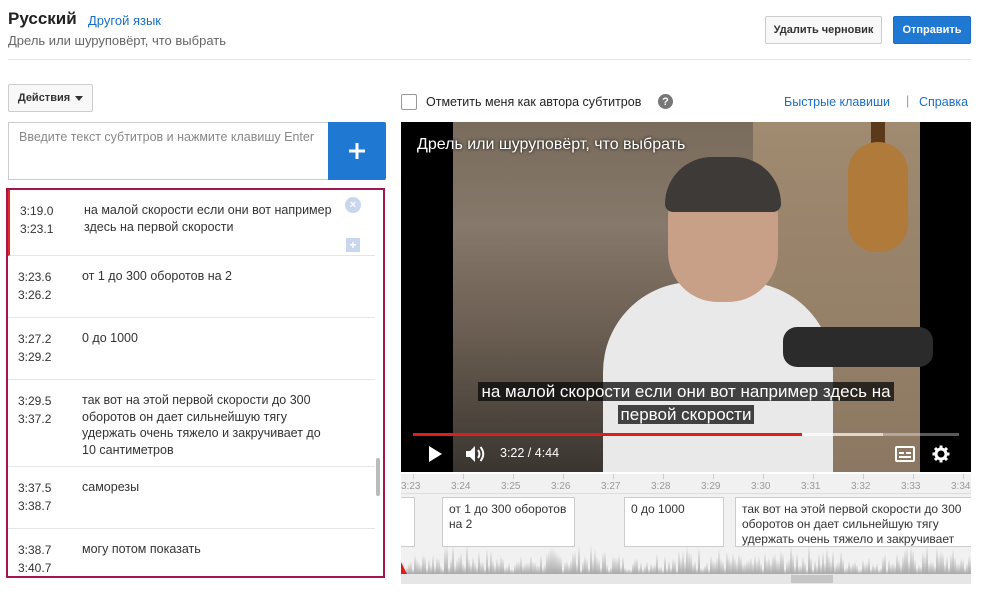 This screenshot has width=981, height=591. Describe the element at coordinates (608, 434) in the screenshot. I see `progress-played` at that location.